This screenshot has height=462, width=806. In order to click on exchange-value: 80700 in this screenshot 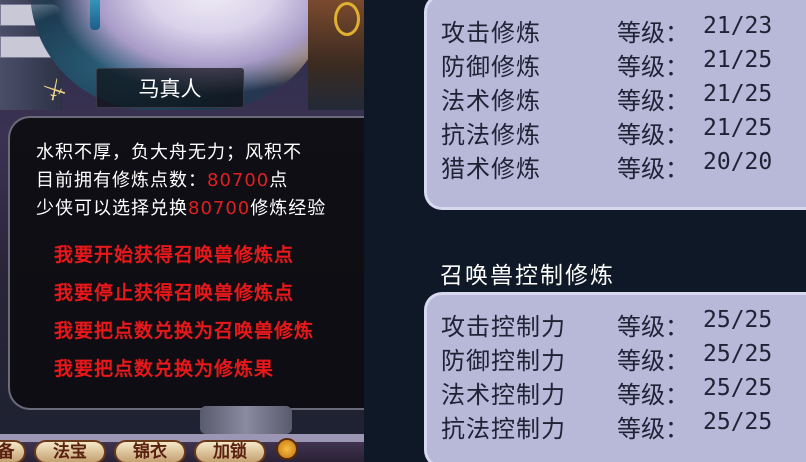, I will do `click(219, 208)`.